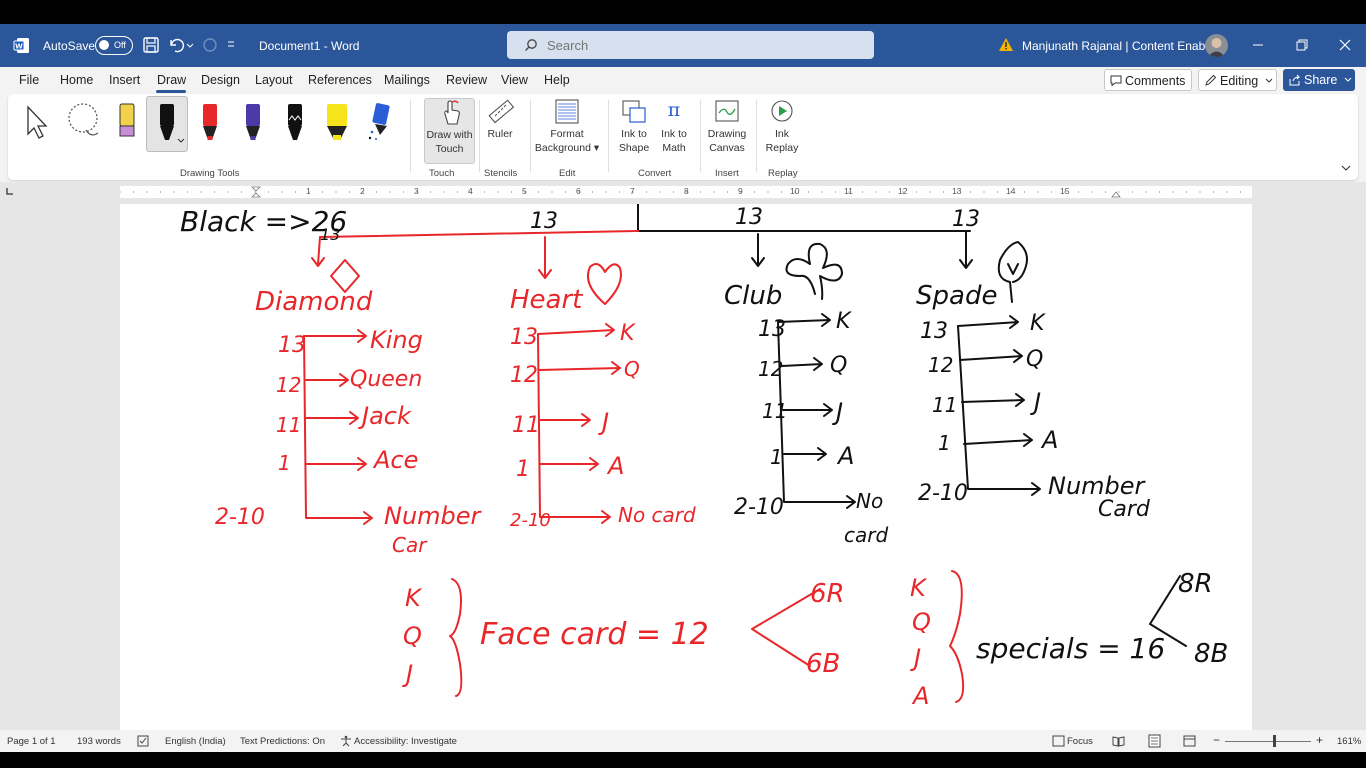 The image size is (1366, 768). Describe the element at coordinates (727, 111) in the screenshot. I see `drawing-canvas-icon` at that location.